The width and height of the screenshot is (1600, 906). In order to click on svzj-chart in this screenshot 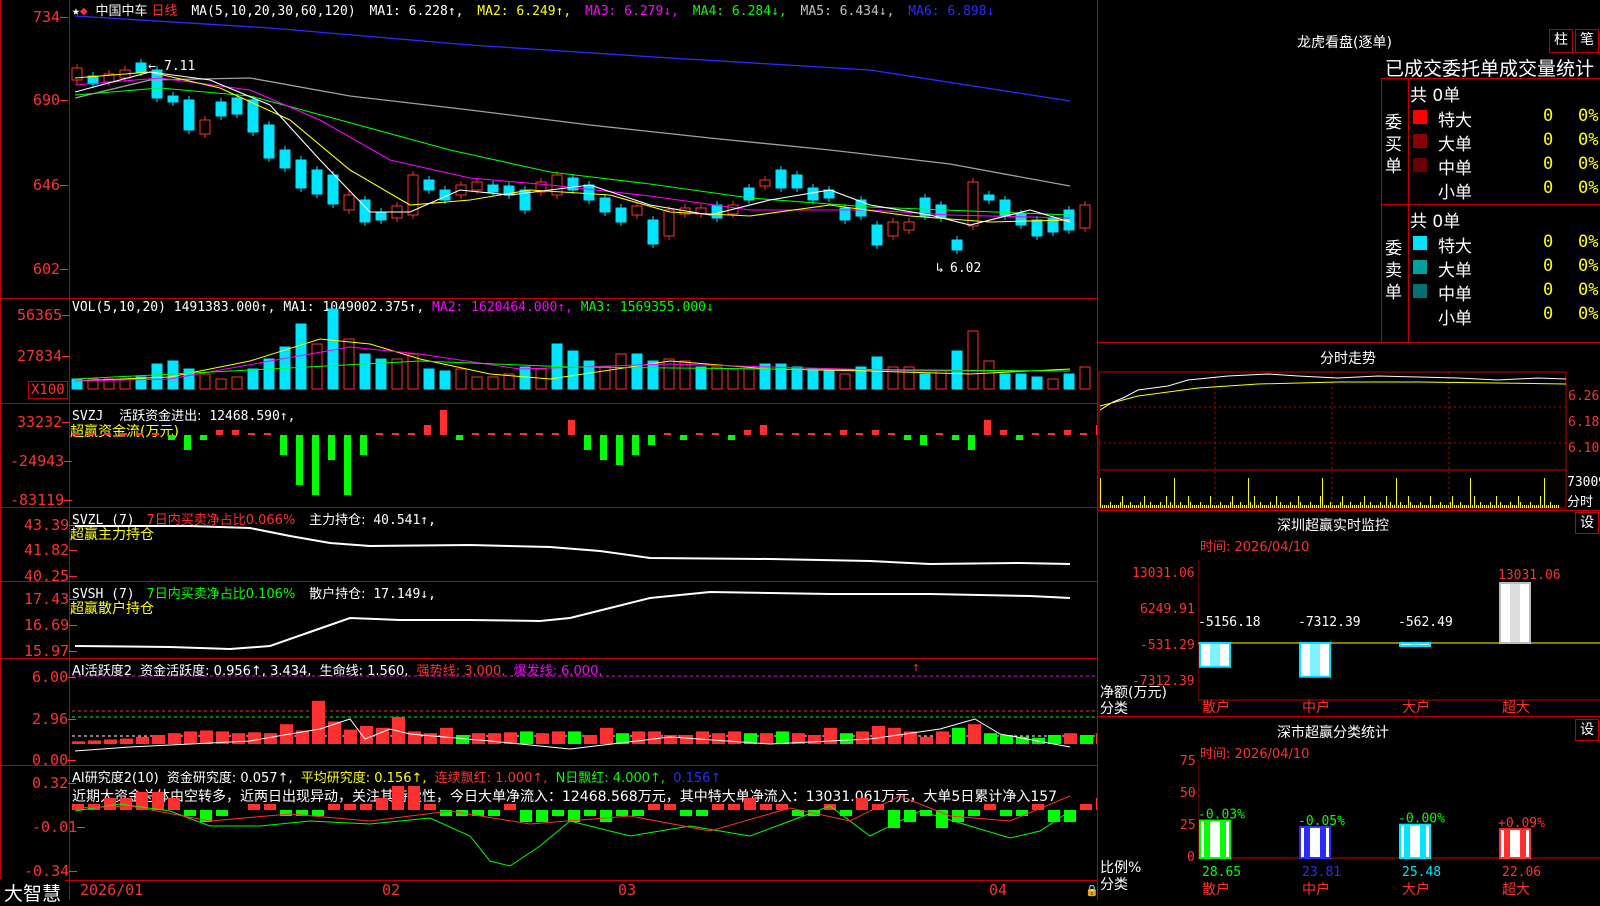, I will do `click(583, 455)`.